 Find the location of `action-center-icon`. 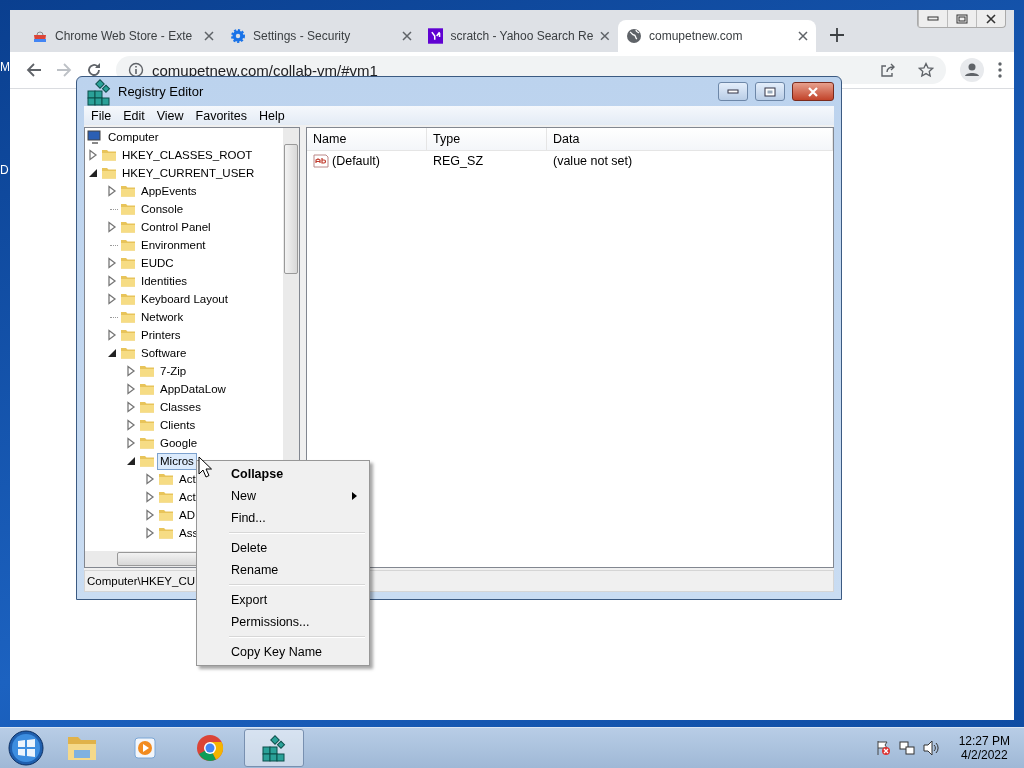

action-center-icon is located at coordinates (882, 748).